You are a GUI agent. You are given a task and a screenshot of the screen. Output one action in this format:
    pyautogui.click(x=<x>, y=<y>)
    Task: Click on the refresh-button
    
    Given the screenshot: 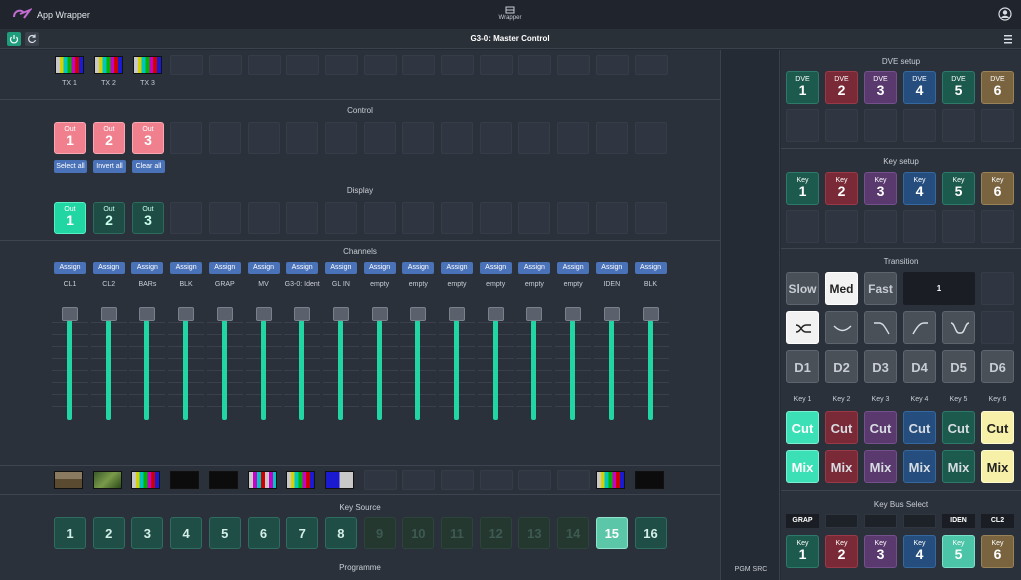 What is the action you would take?
    pyautogui.click(x=32, y=39)
    